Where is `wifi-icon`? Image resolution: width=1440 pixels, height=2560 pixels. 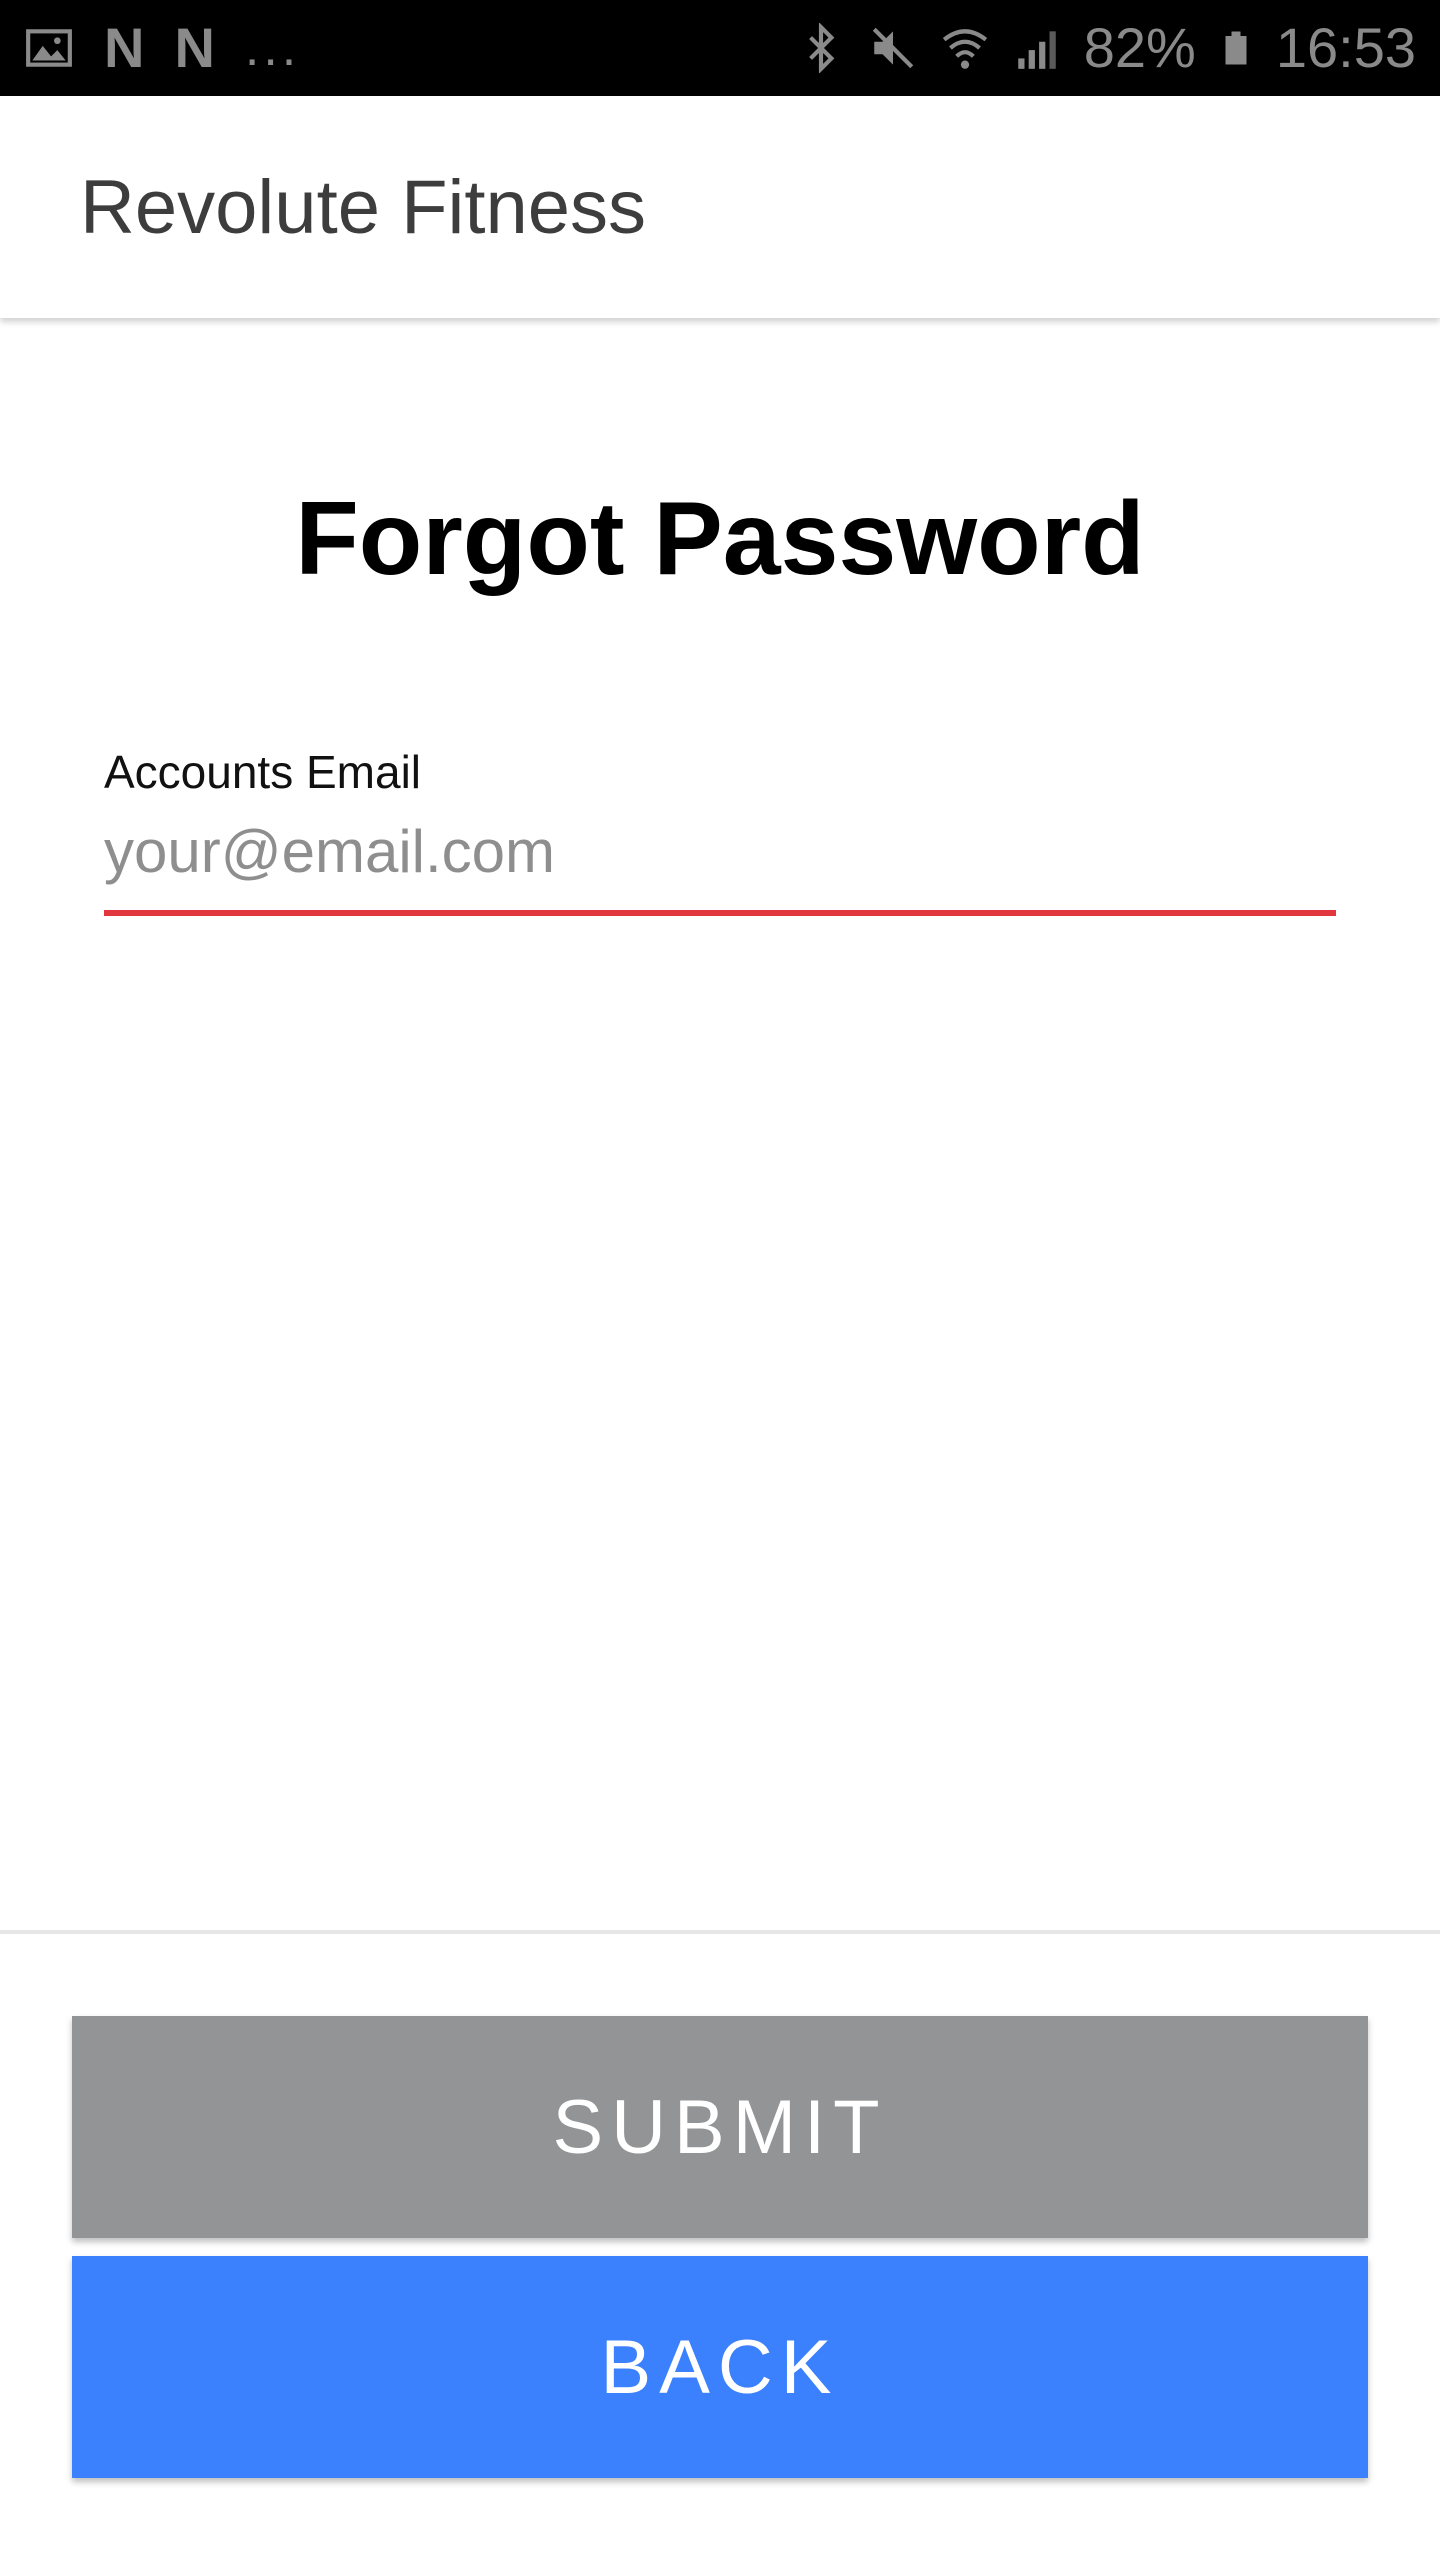 wifi-icon is located at coordinates (964, 49).